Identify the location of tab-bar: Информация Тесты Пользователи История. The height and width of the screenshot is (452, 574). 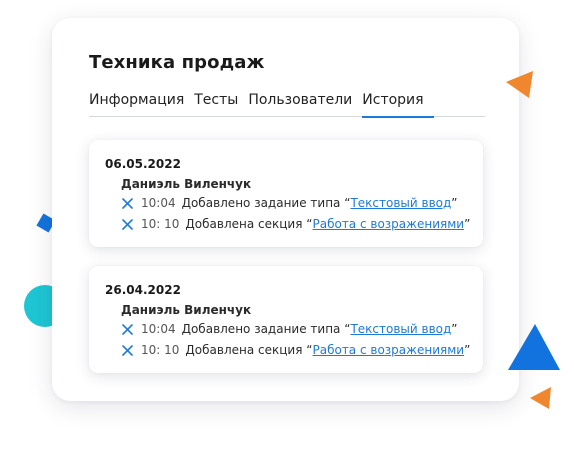
(287, 104).